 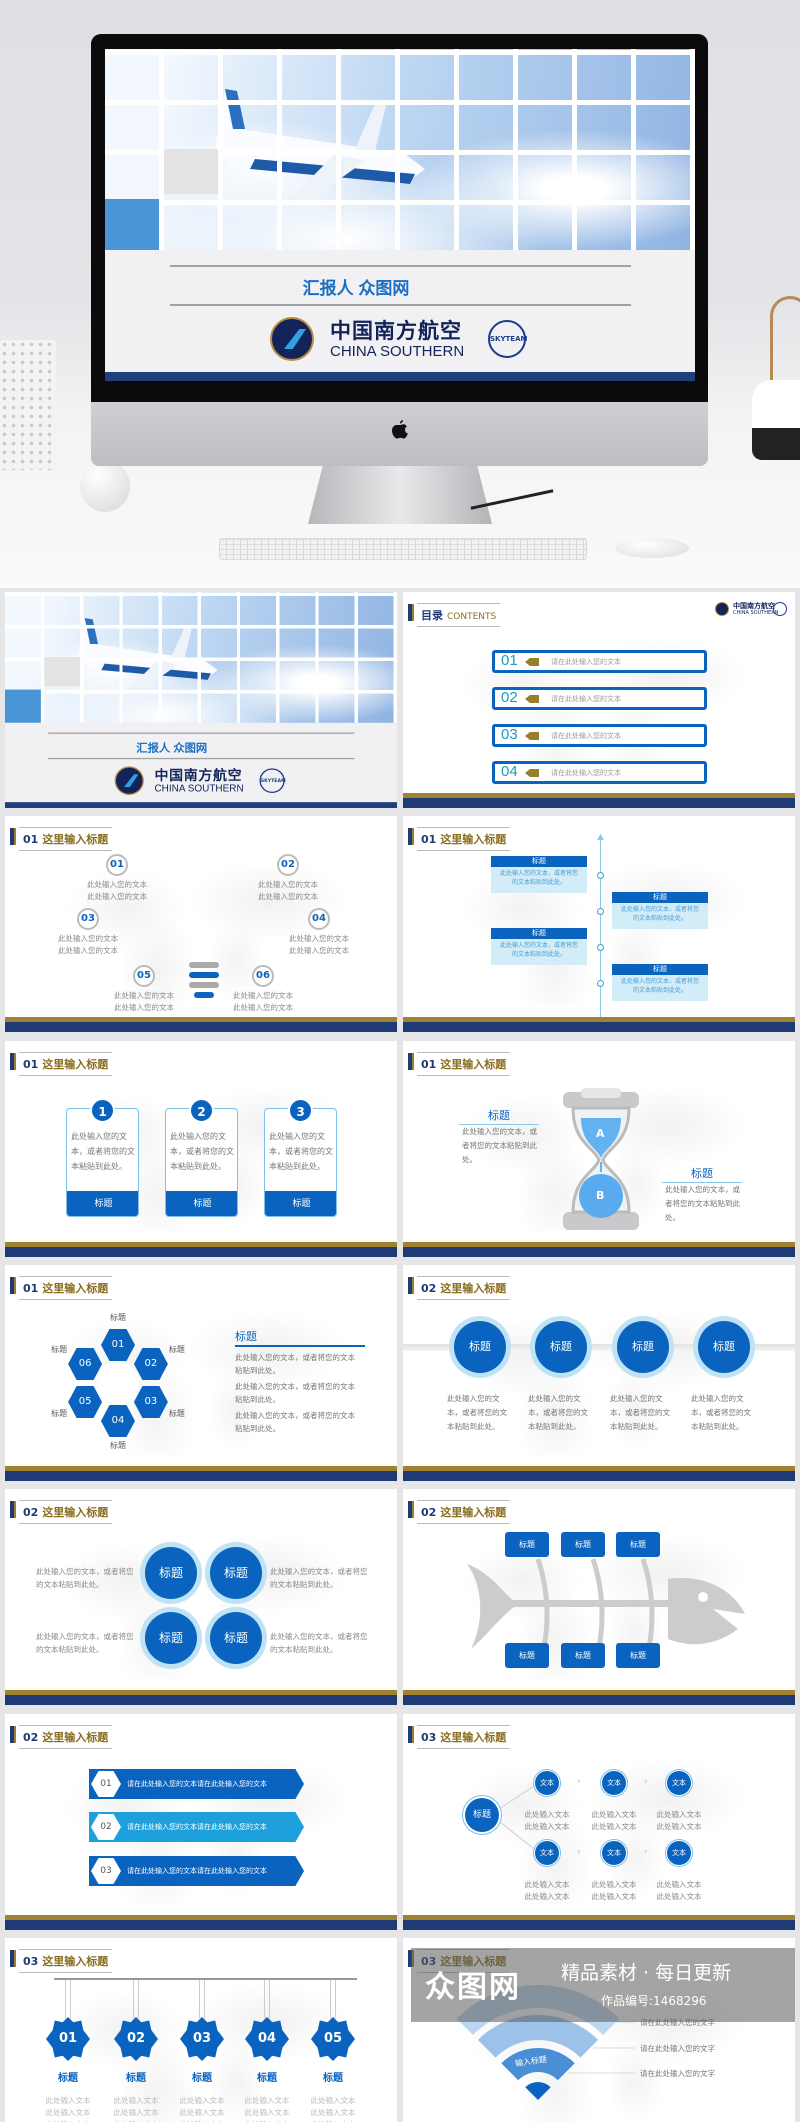 I want to click on airline-name-en: CHINA SOUTHERN, so click(x=199, y=789).